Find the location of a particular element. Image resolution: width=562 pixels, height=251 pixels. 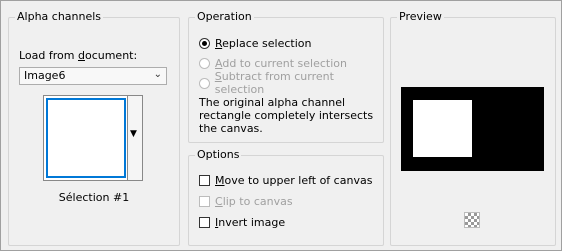

subtract-from-selection-radio: Subtract from current selection is located at coordinates (291, 83).